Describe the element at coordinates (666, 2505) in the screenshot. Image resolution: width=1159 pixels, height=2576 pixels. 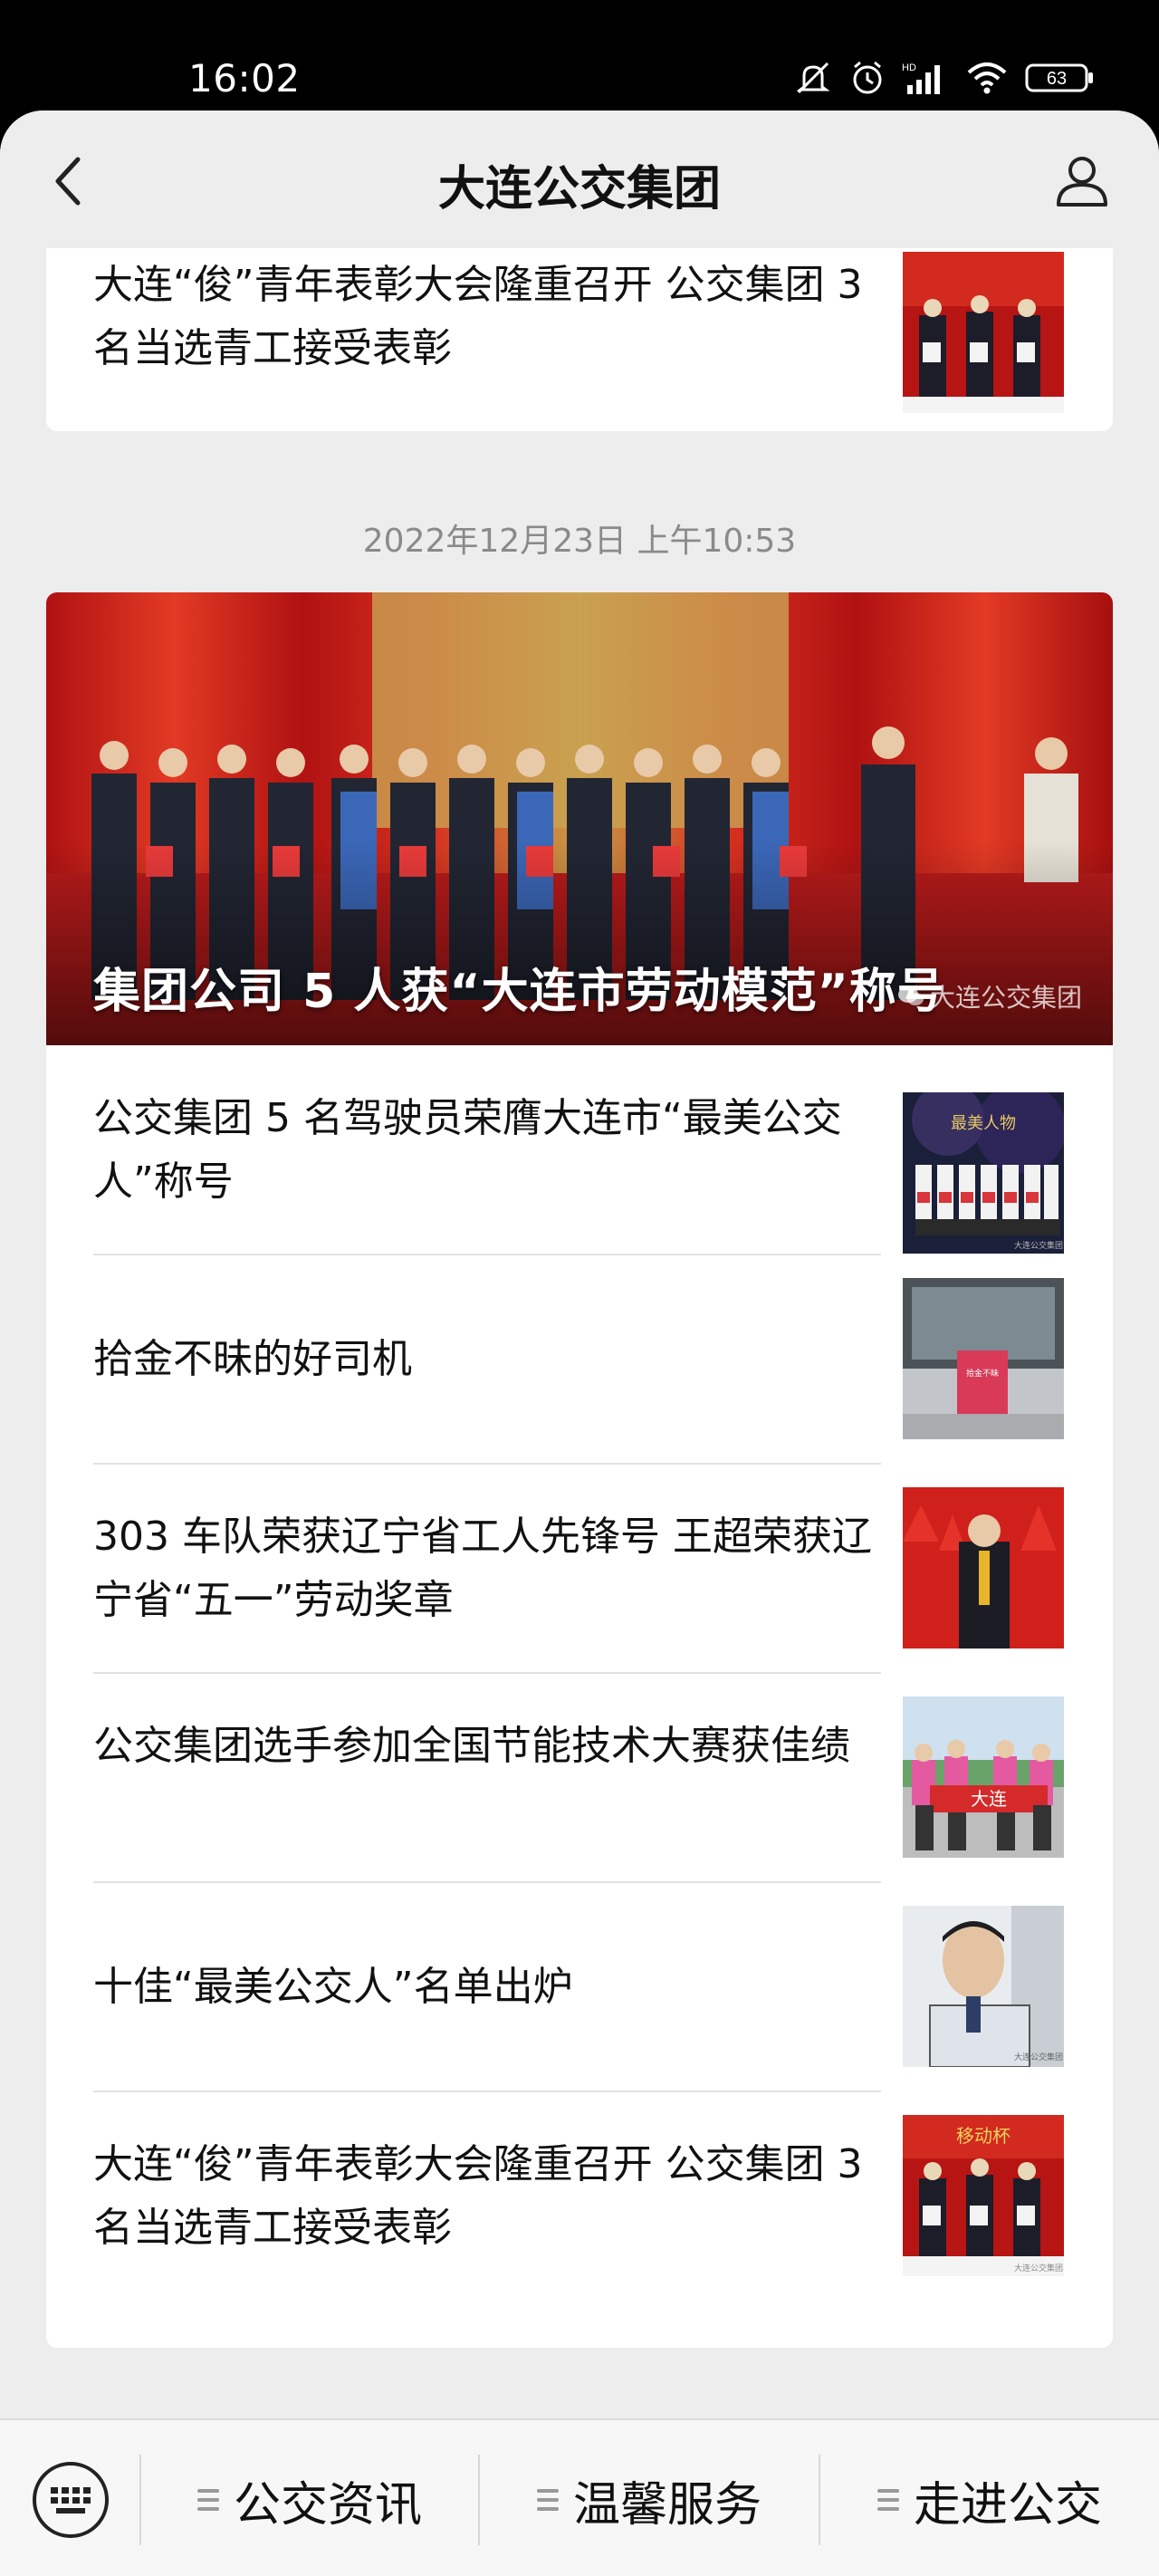
I see `menu-label: 温馨服务` at that location.